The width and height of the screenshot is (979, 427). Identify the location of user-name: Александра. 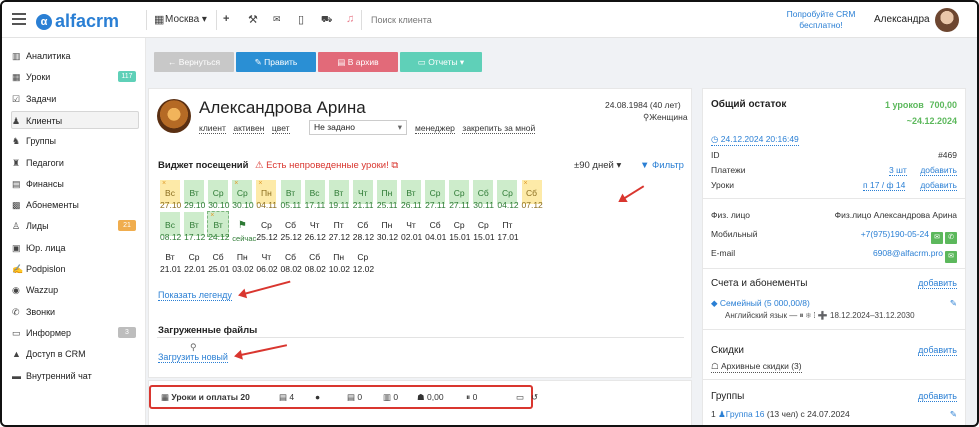
(902, 19).